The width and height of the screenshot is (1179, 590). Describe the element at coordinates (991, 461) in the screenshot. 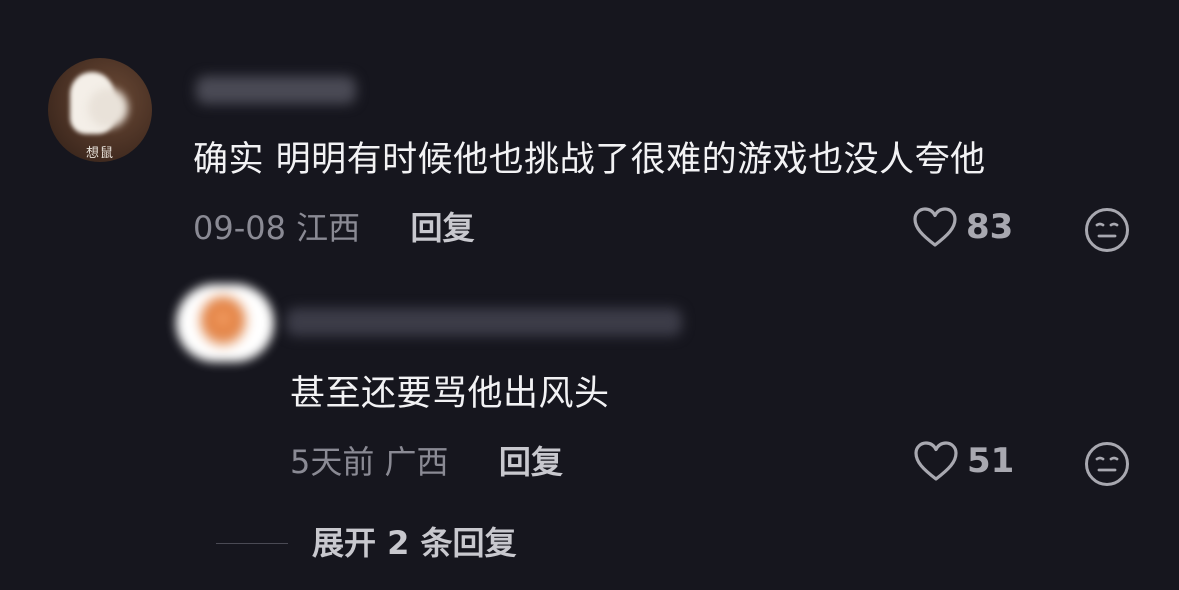

I see `reply-like-count: 51` at that location.